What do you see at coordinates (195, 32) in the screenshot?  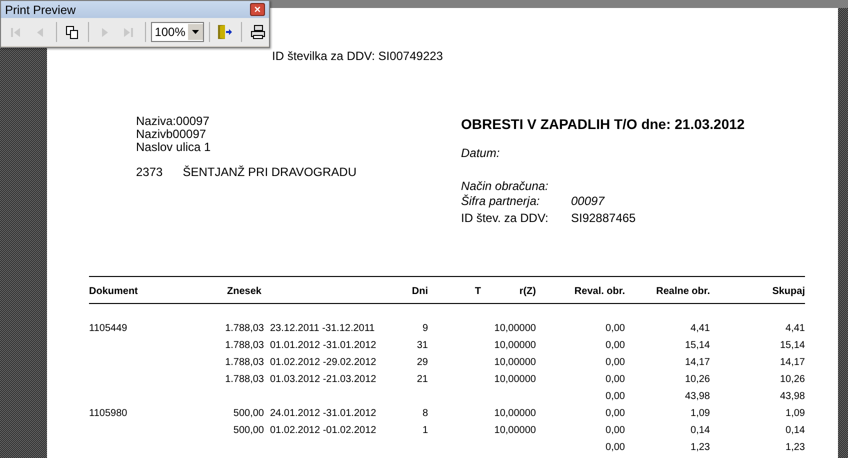 I see `dropdown-arrow-icon` at bounding box center [195, 32].